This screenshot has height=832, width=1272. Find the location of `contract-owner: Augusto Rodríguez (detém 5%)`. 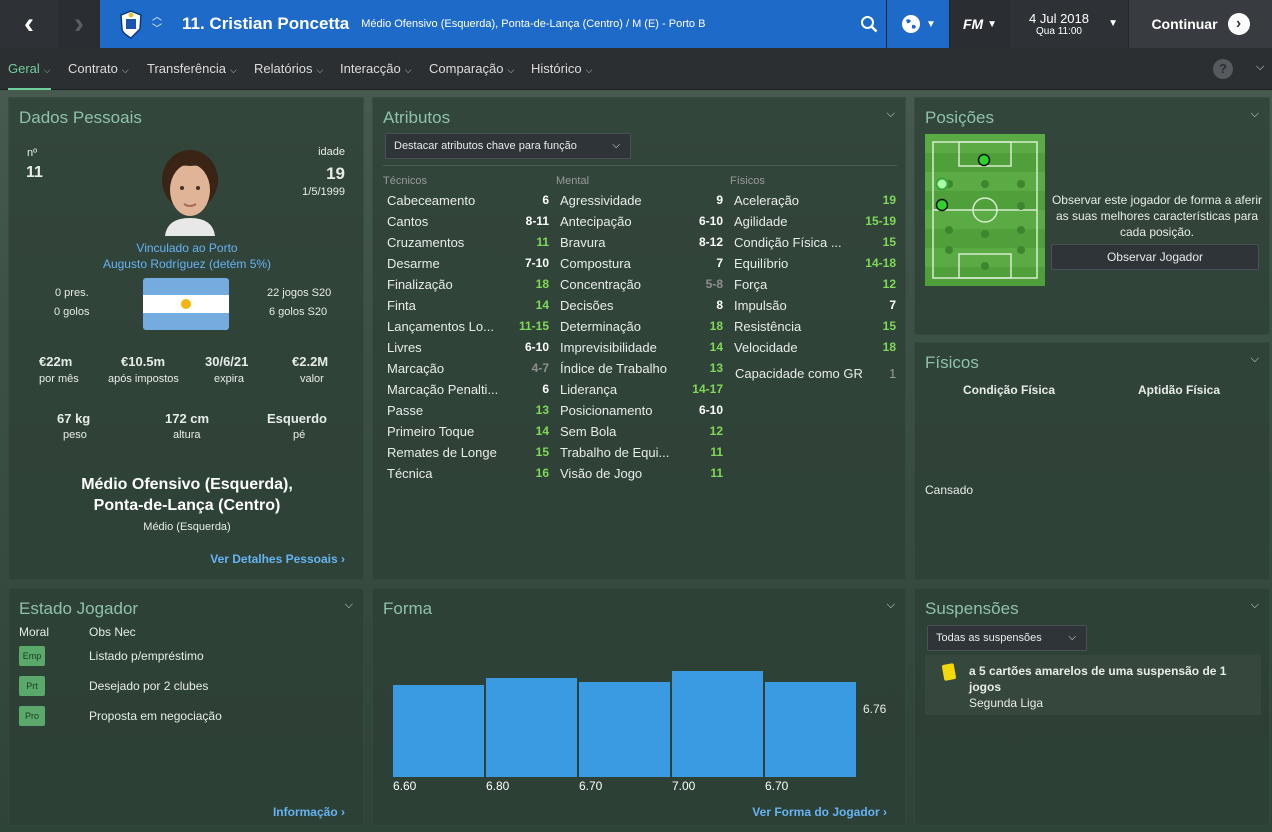

contract-owner: Augusto Rodríguez (detém 5%) is located at coordinates (187, 264).